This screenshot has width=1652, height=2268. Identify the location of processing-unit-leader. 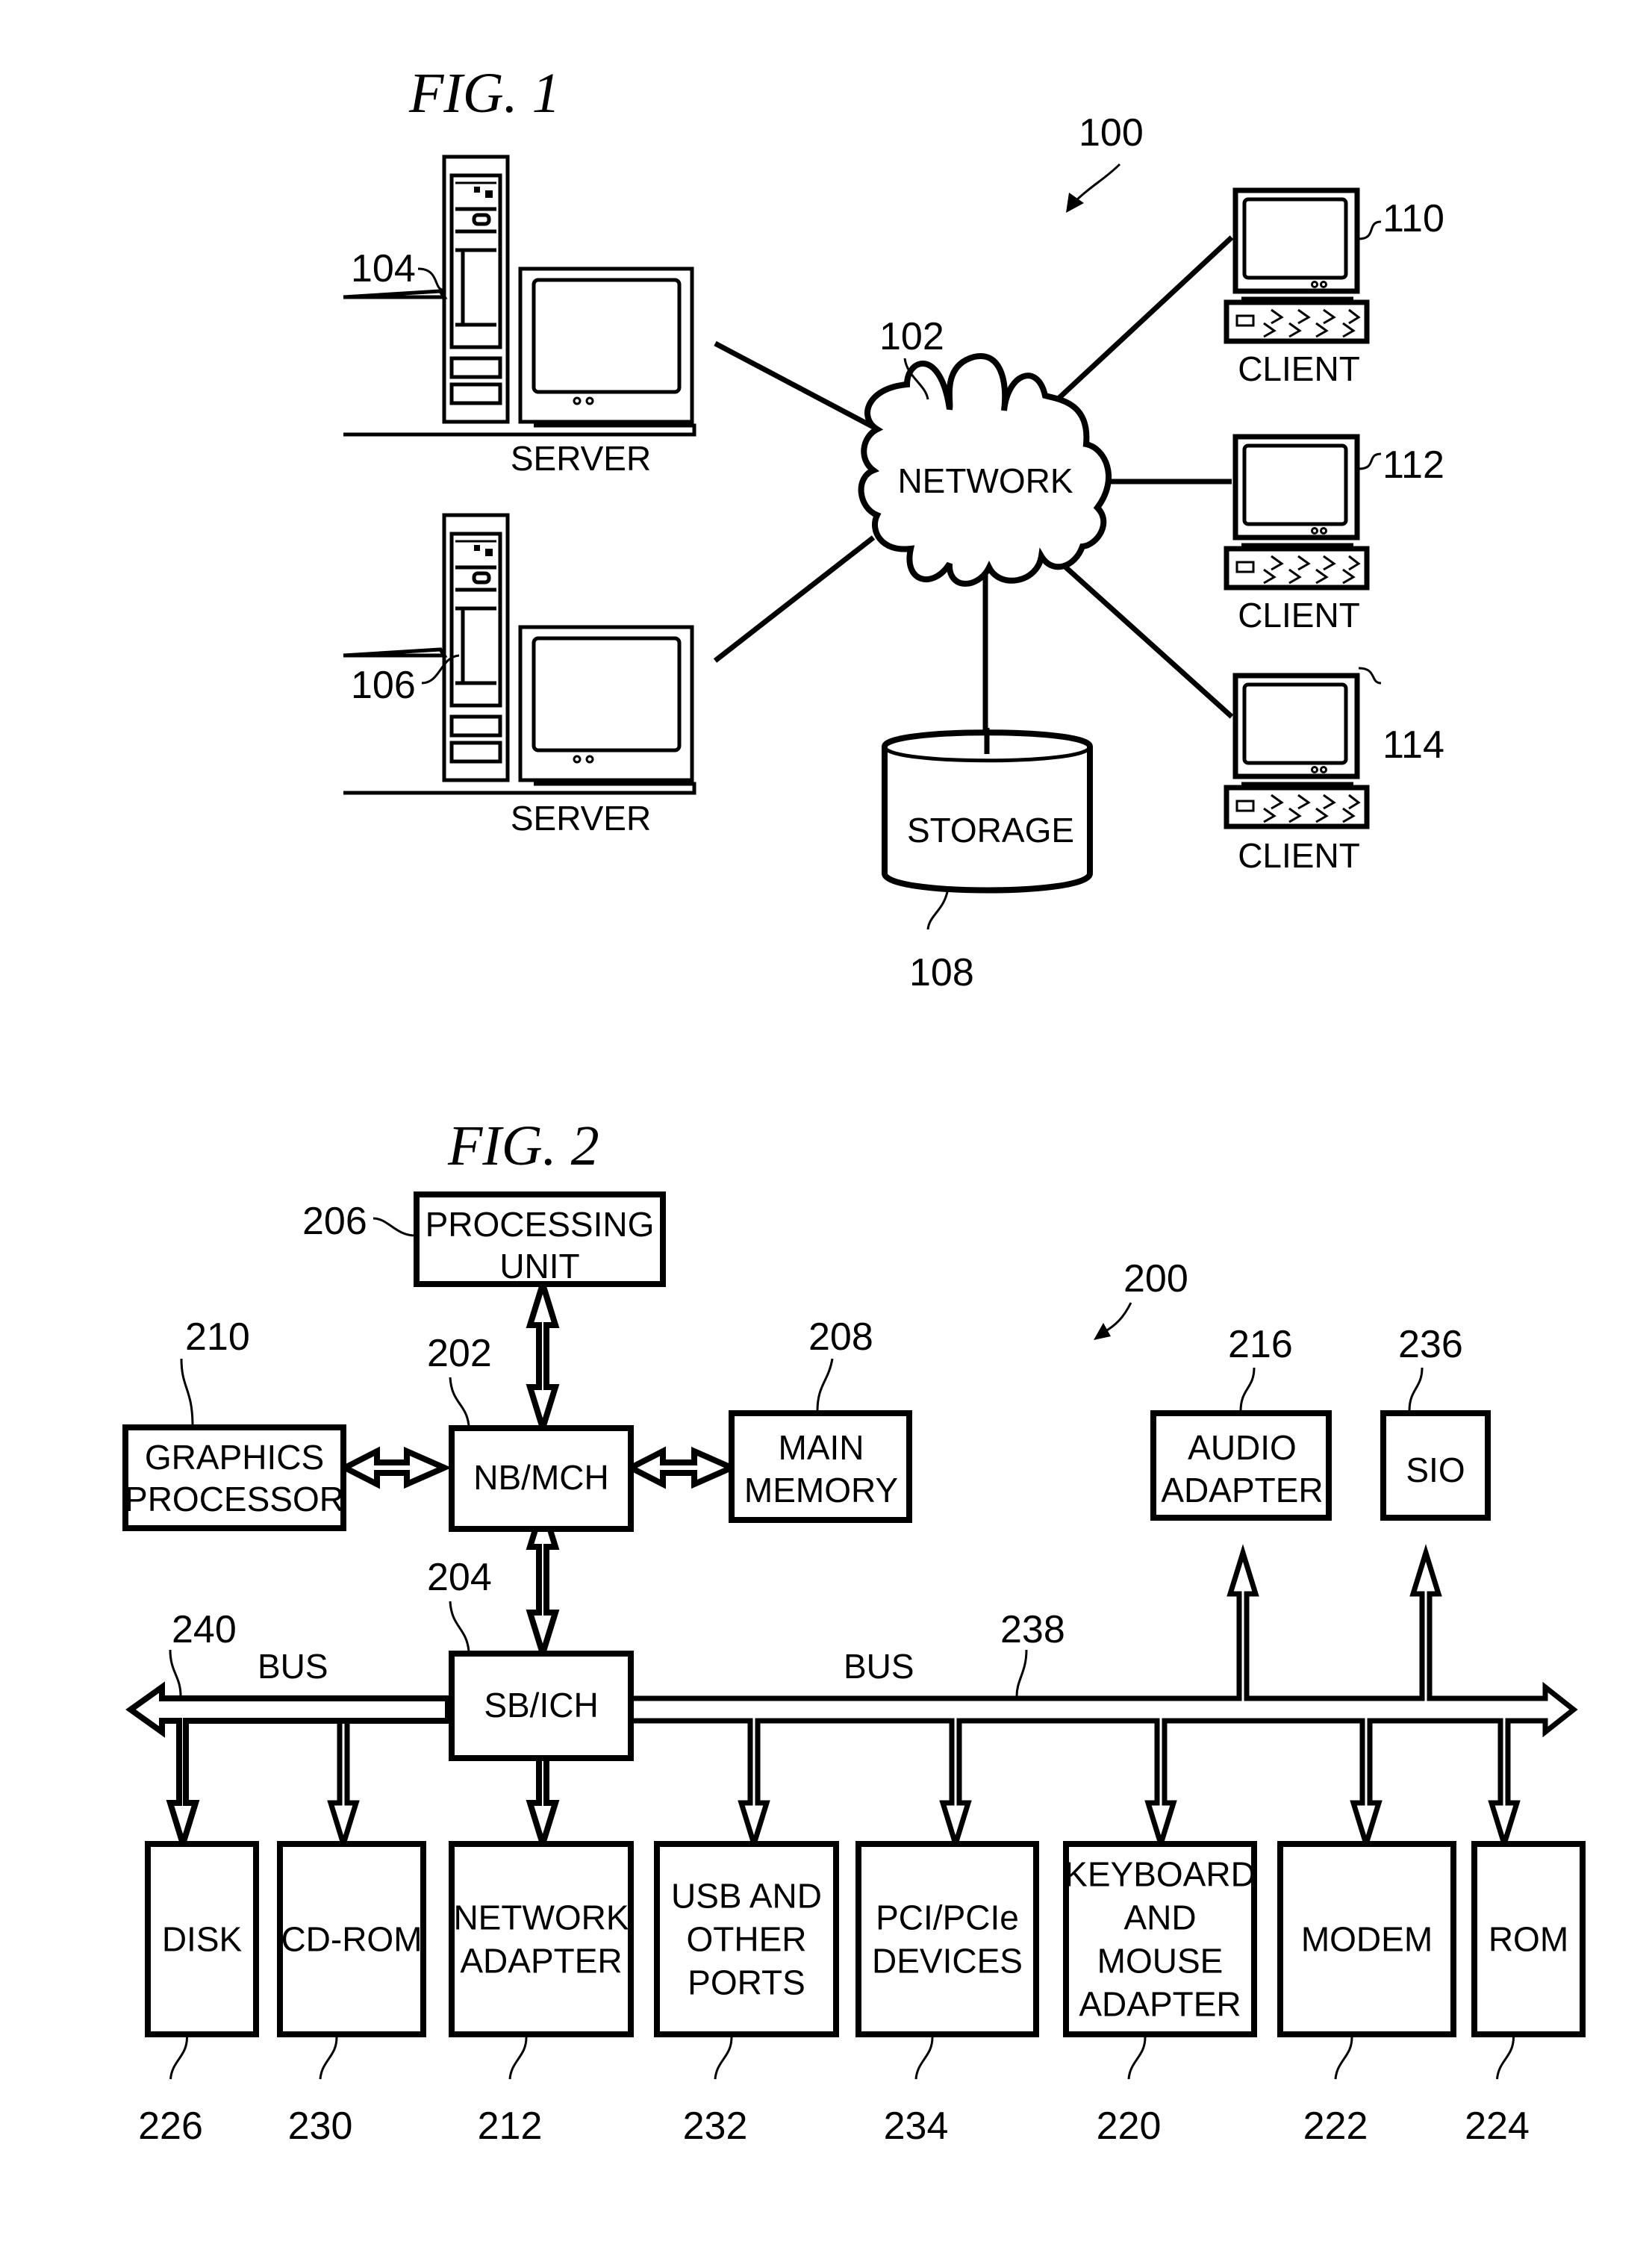
(394, 1227).